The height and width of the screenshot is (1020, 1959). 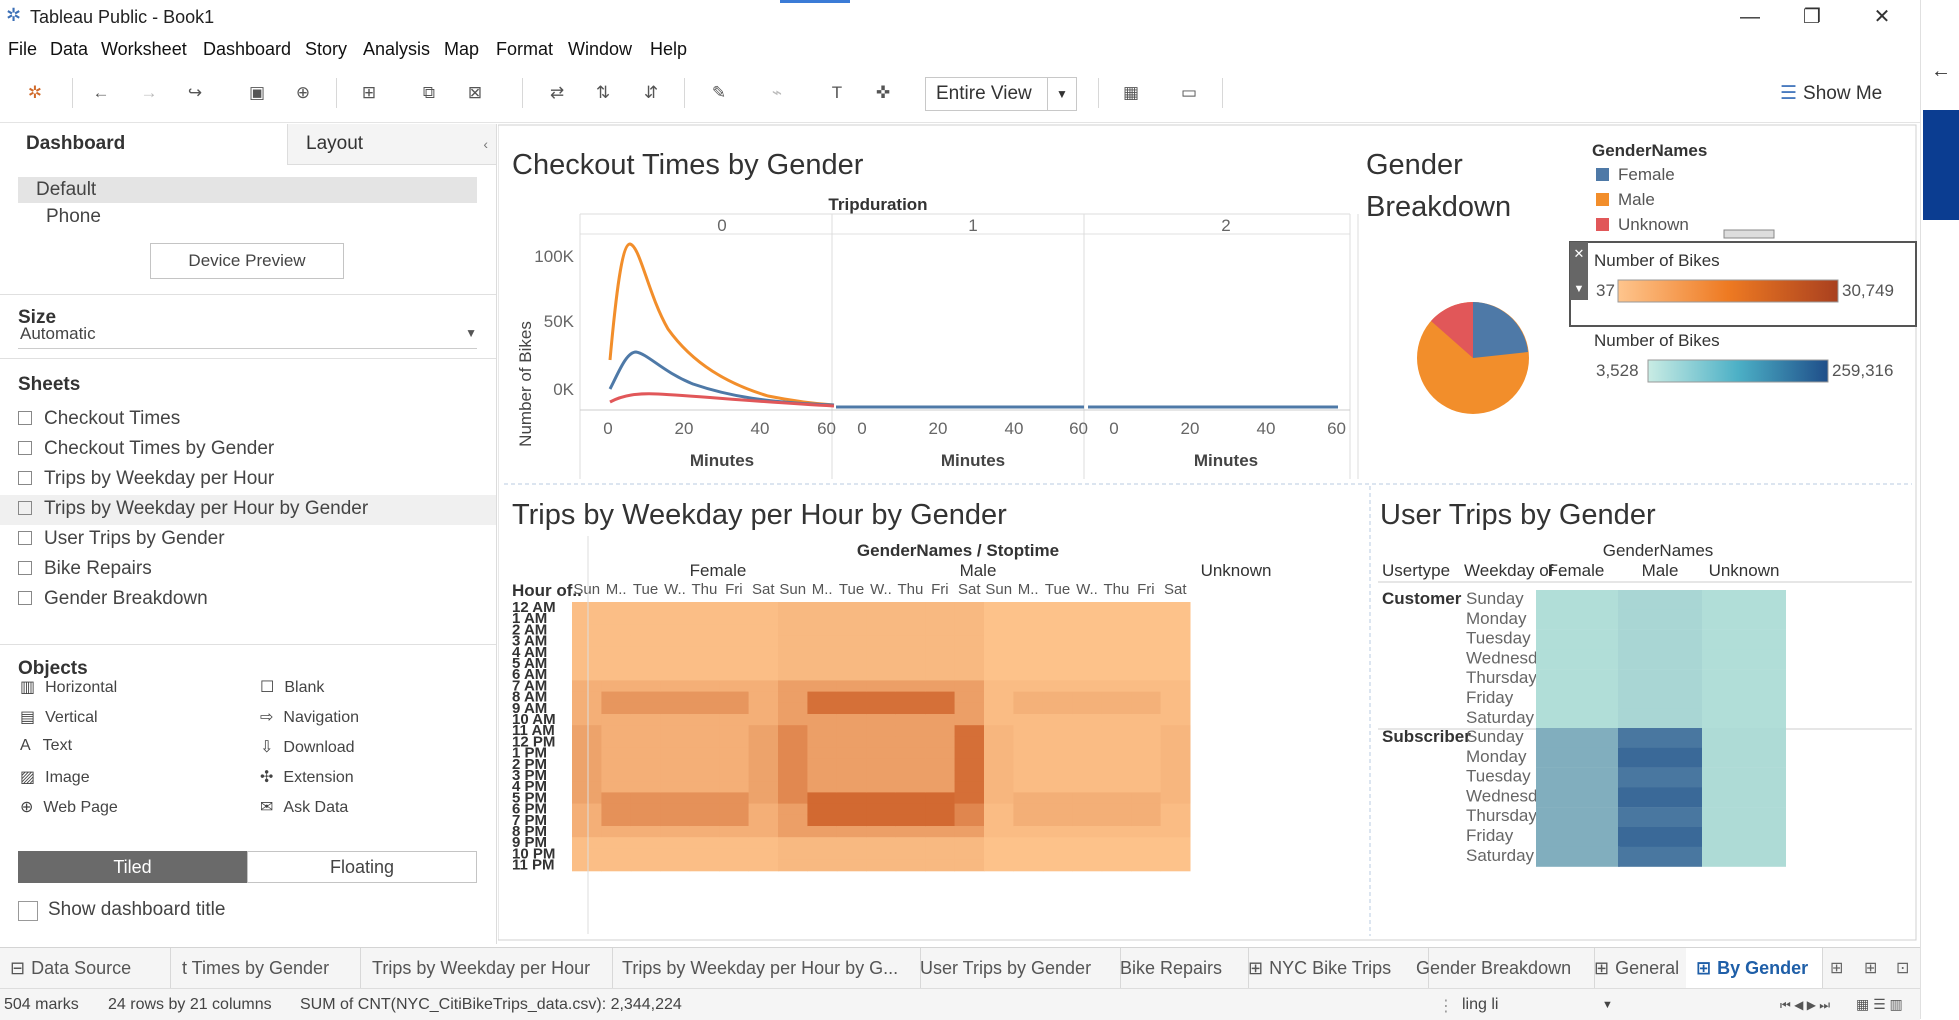 What do you see at coordinates (257, 420) in the screenshot?
I see `sheet-item: Checkout Times` at bounding box center [257, 420].